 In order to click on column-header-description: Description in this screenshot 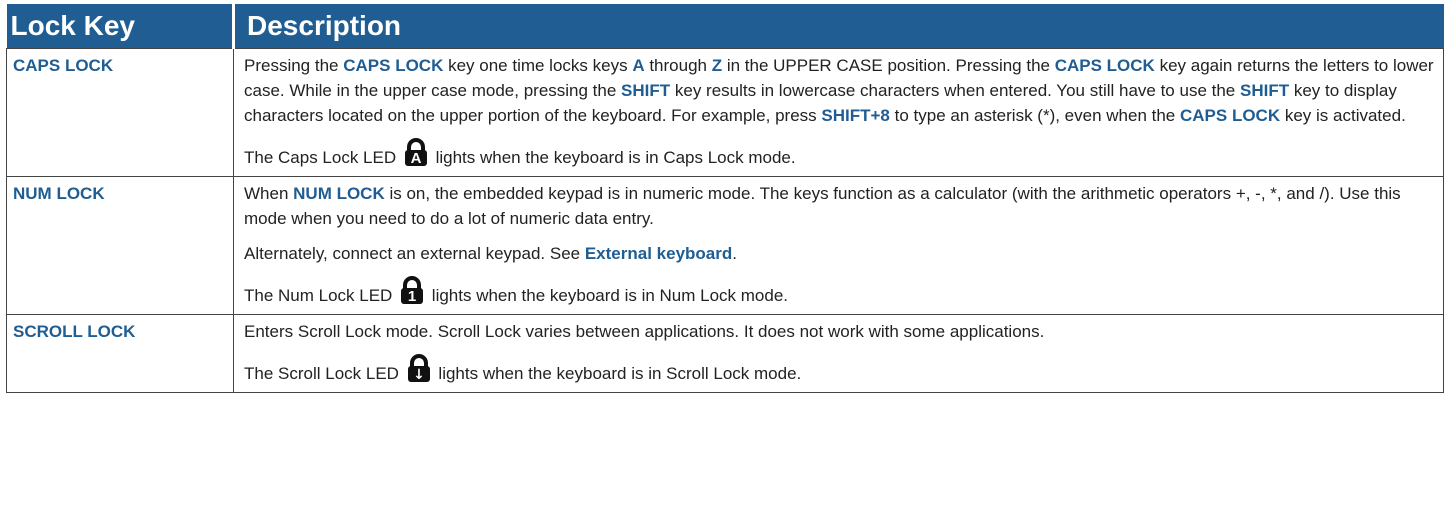, I will do `click(838, 26)`.